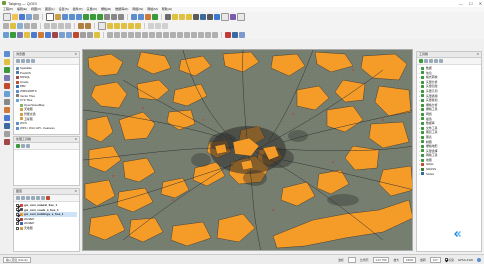 Image resolution: width=484 pixels, height=264 pixels. What do you see at coordinates (134, 16) in the screenshot?
I see `new-map-view-icon` at bounding box center [134, 16].